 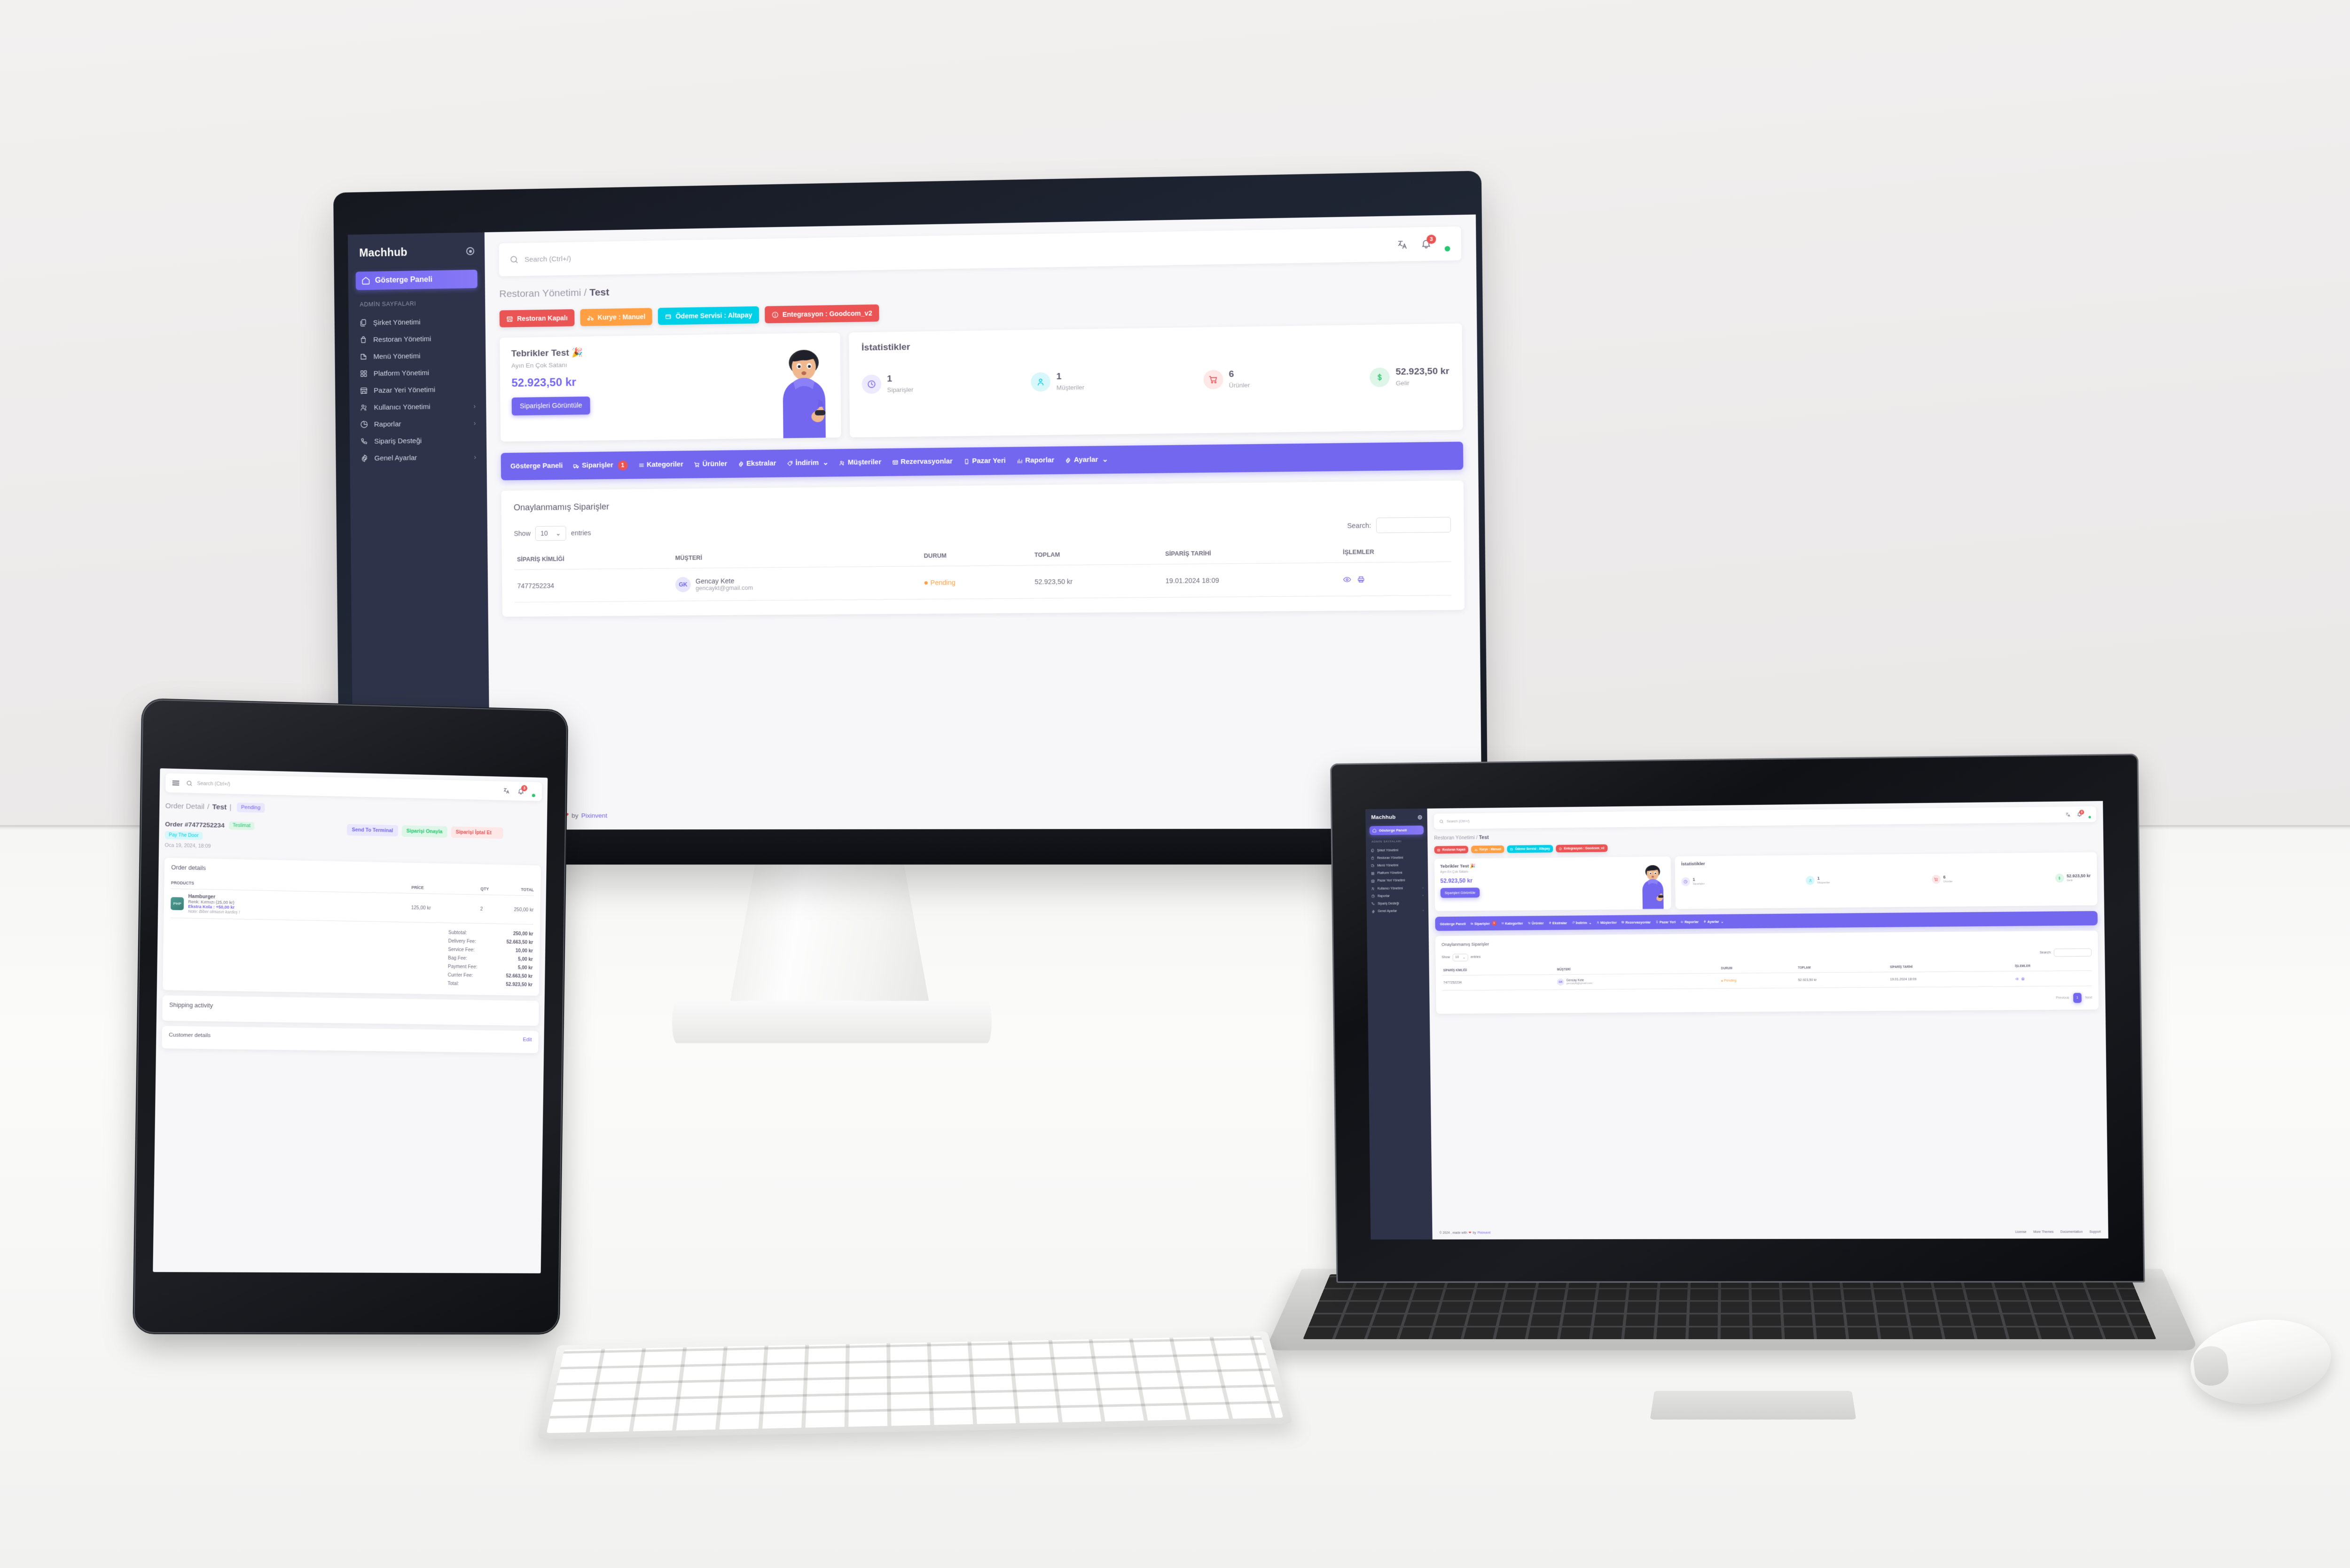 What do you see at coordinates (527, 1040) in the screenshot?
I see `edit-customer-link: Edit` at bounding box center [527, 1040].